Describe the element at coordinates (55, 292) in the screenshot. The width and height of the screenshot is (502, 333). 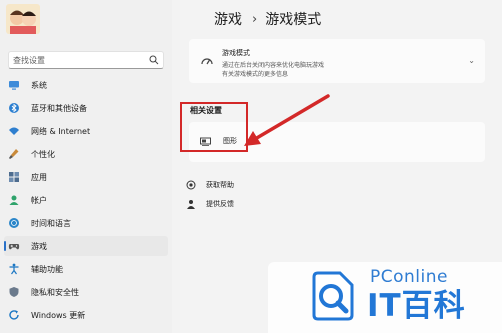
I see `sidebar-item-label: 隐私和安全性` at that location.